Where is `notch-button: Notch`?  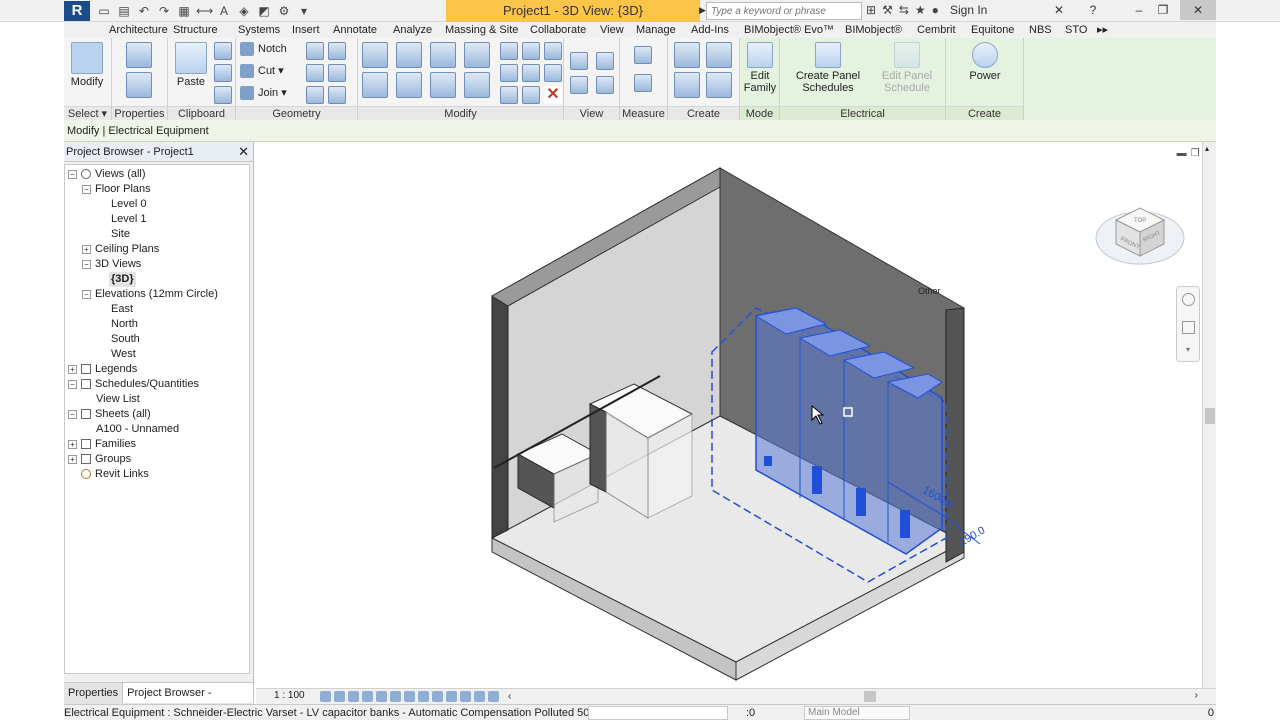 notch-button: Notch is located at coordinates (263, 49).